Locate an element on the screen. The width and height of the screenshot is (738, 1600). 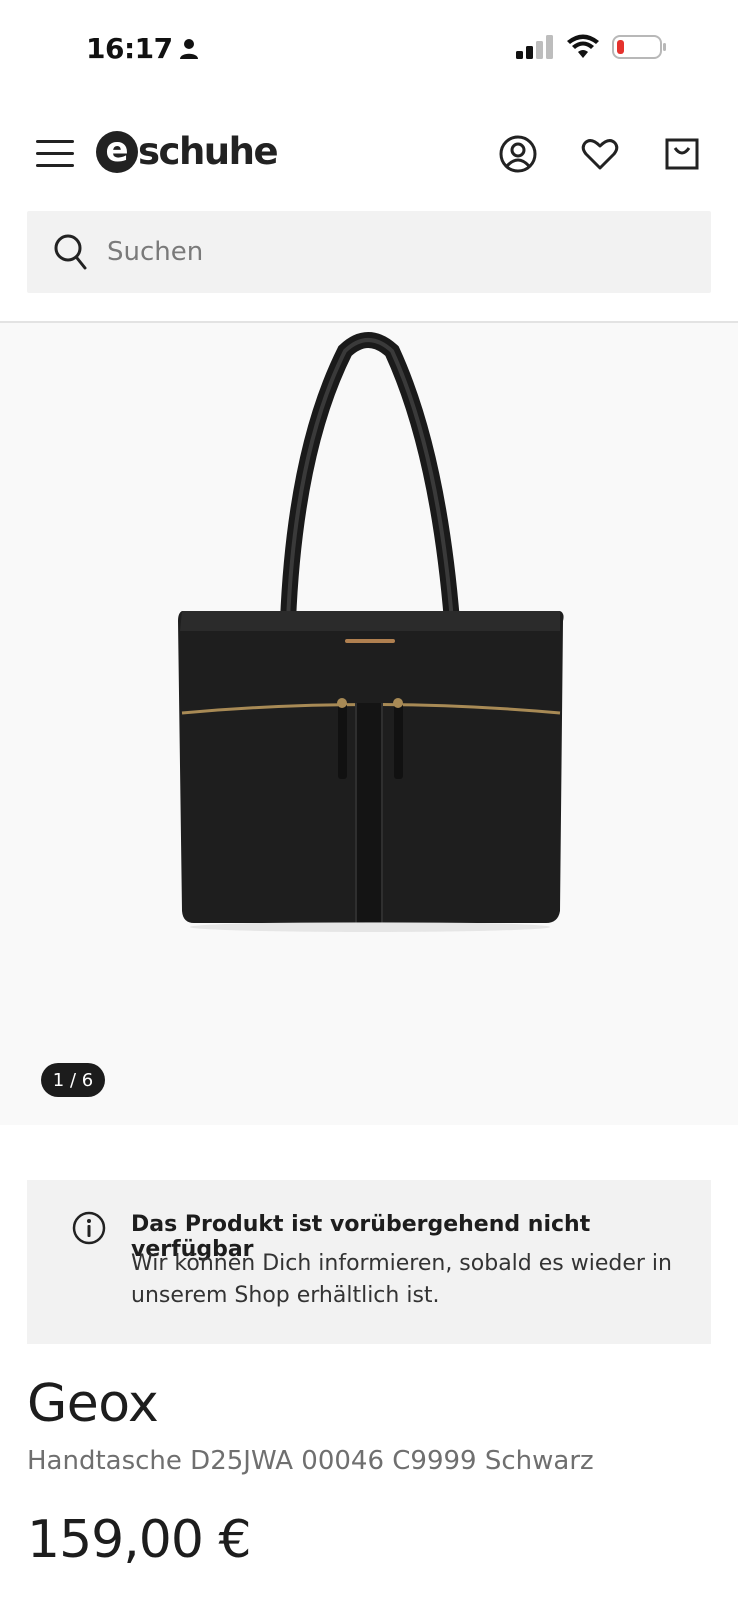
heart-icon is located at coordinates (600, 154).